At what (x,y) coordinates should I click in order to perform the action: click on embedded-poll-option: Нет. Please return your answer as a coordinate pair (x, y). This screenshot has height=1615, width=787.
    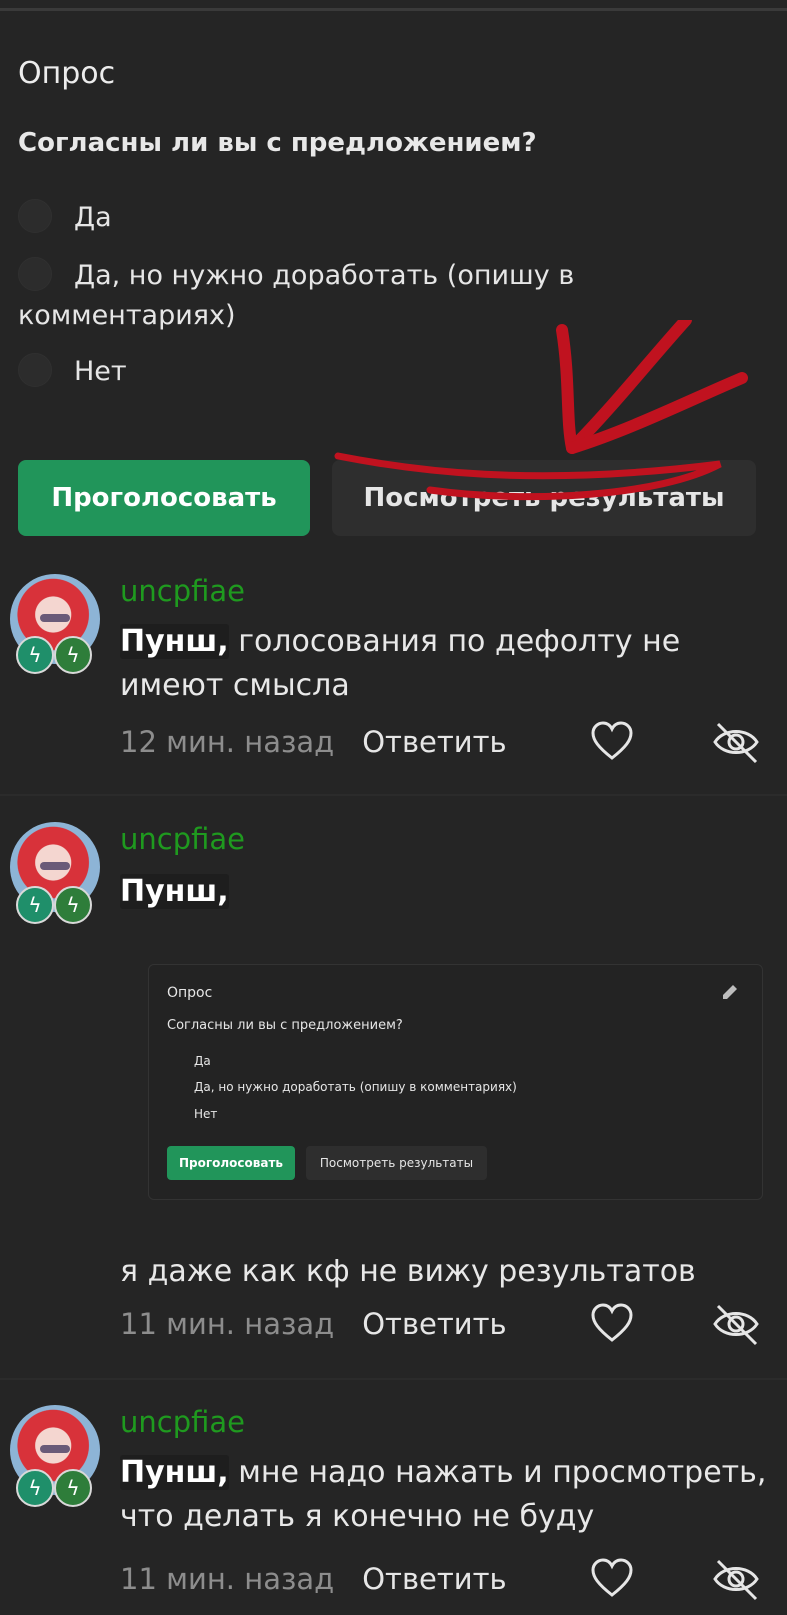
    Looking at the image, I should click on (206, 1114).